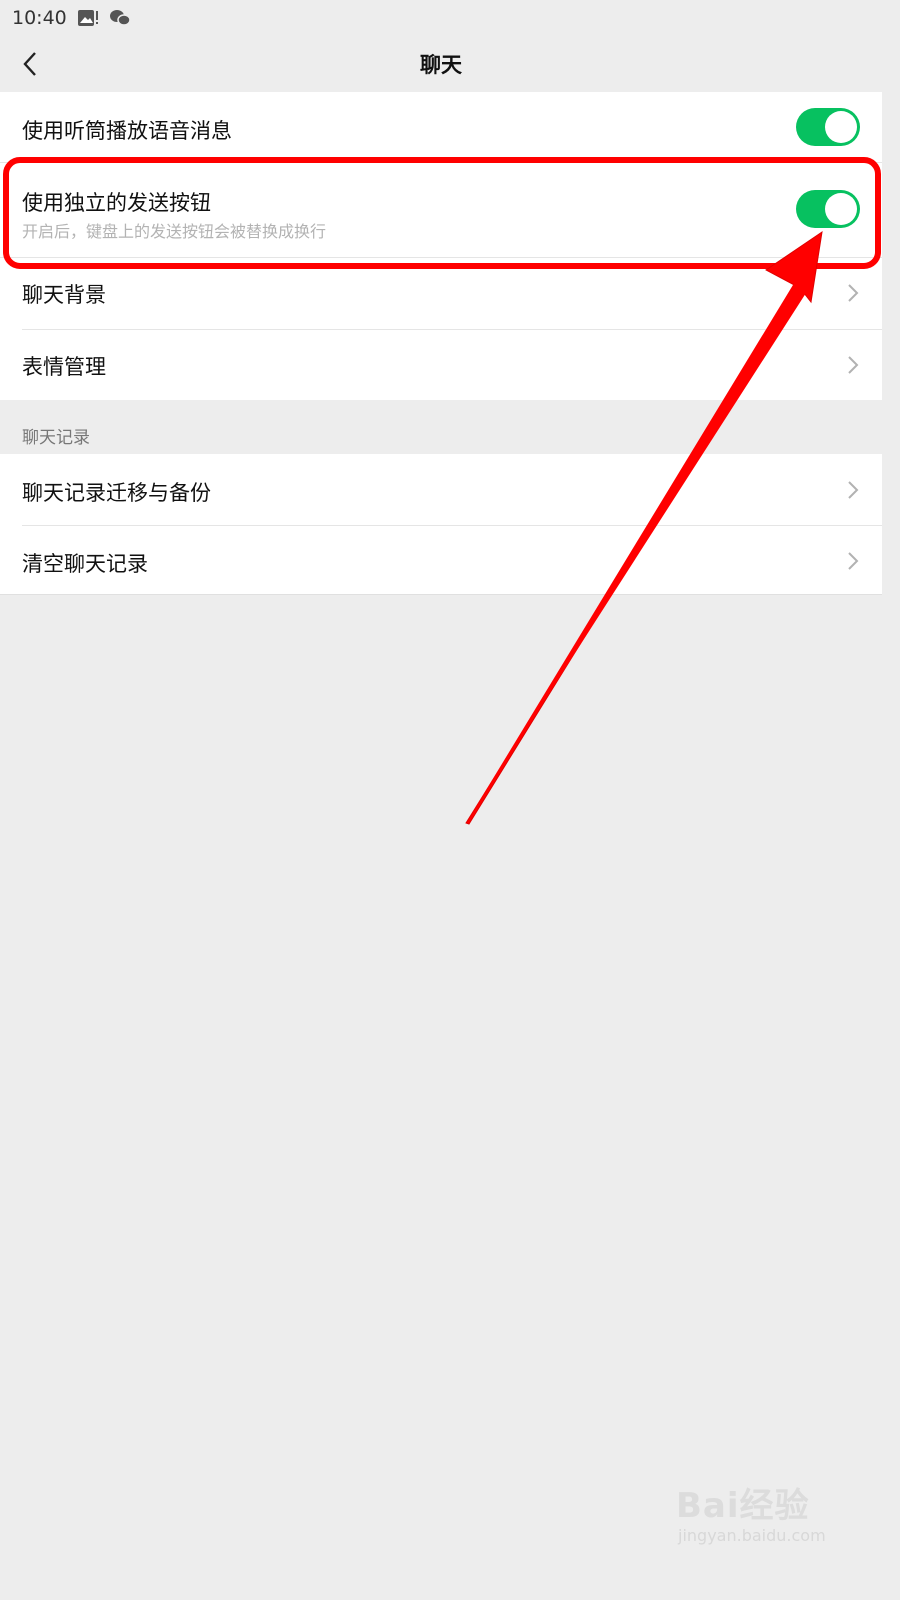 The height and width of the screenshot is (1600, 900). I want to click on separate-send-toggle, so click(828, 209).